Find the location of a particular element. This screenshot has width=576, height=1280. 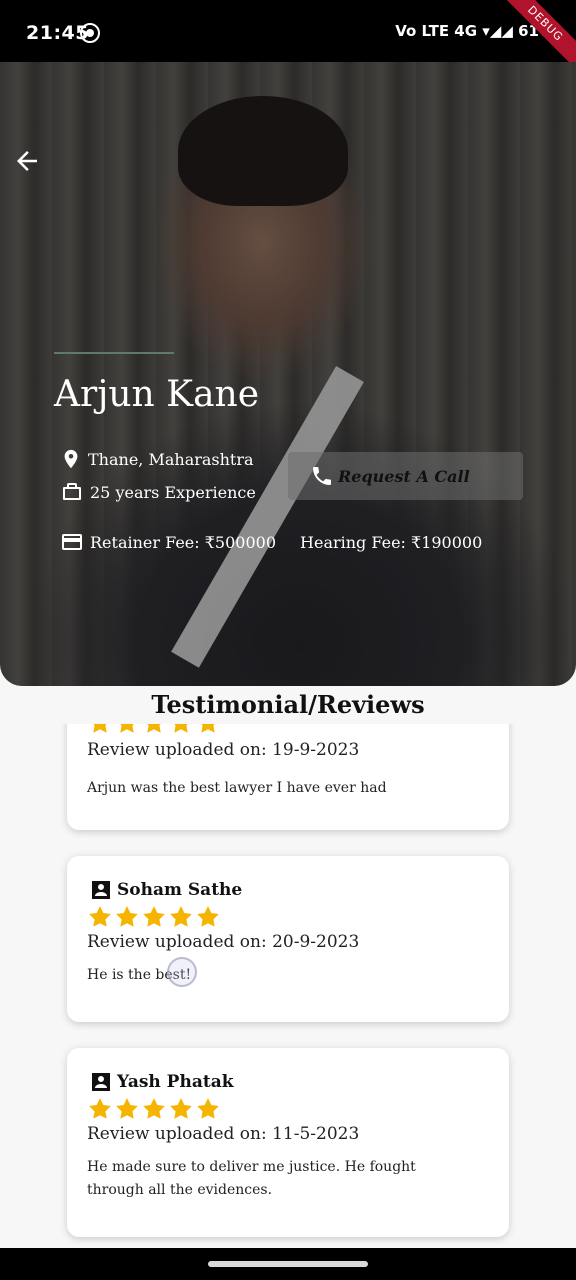

experience-row: 25 years Experience is located at coordinates (158, 492).